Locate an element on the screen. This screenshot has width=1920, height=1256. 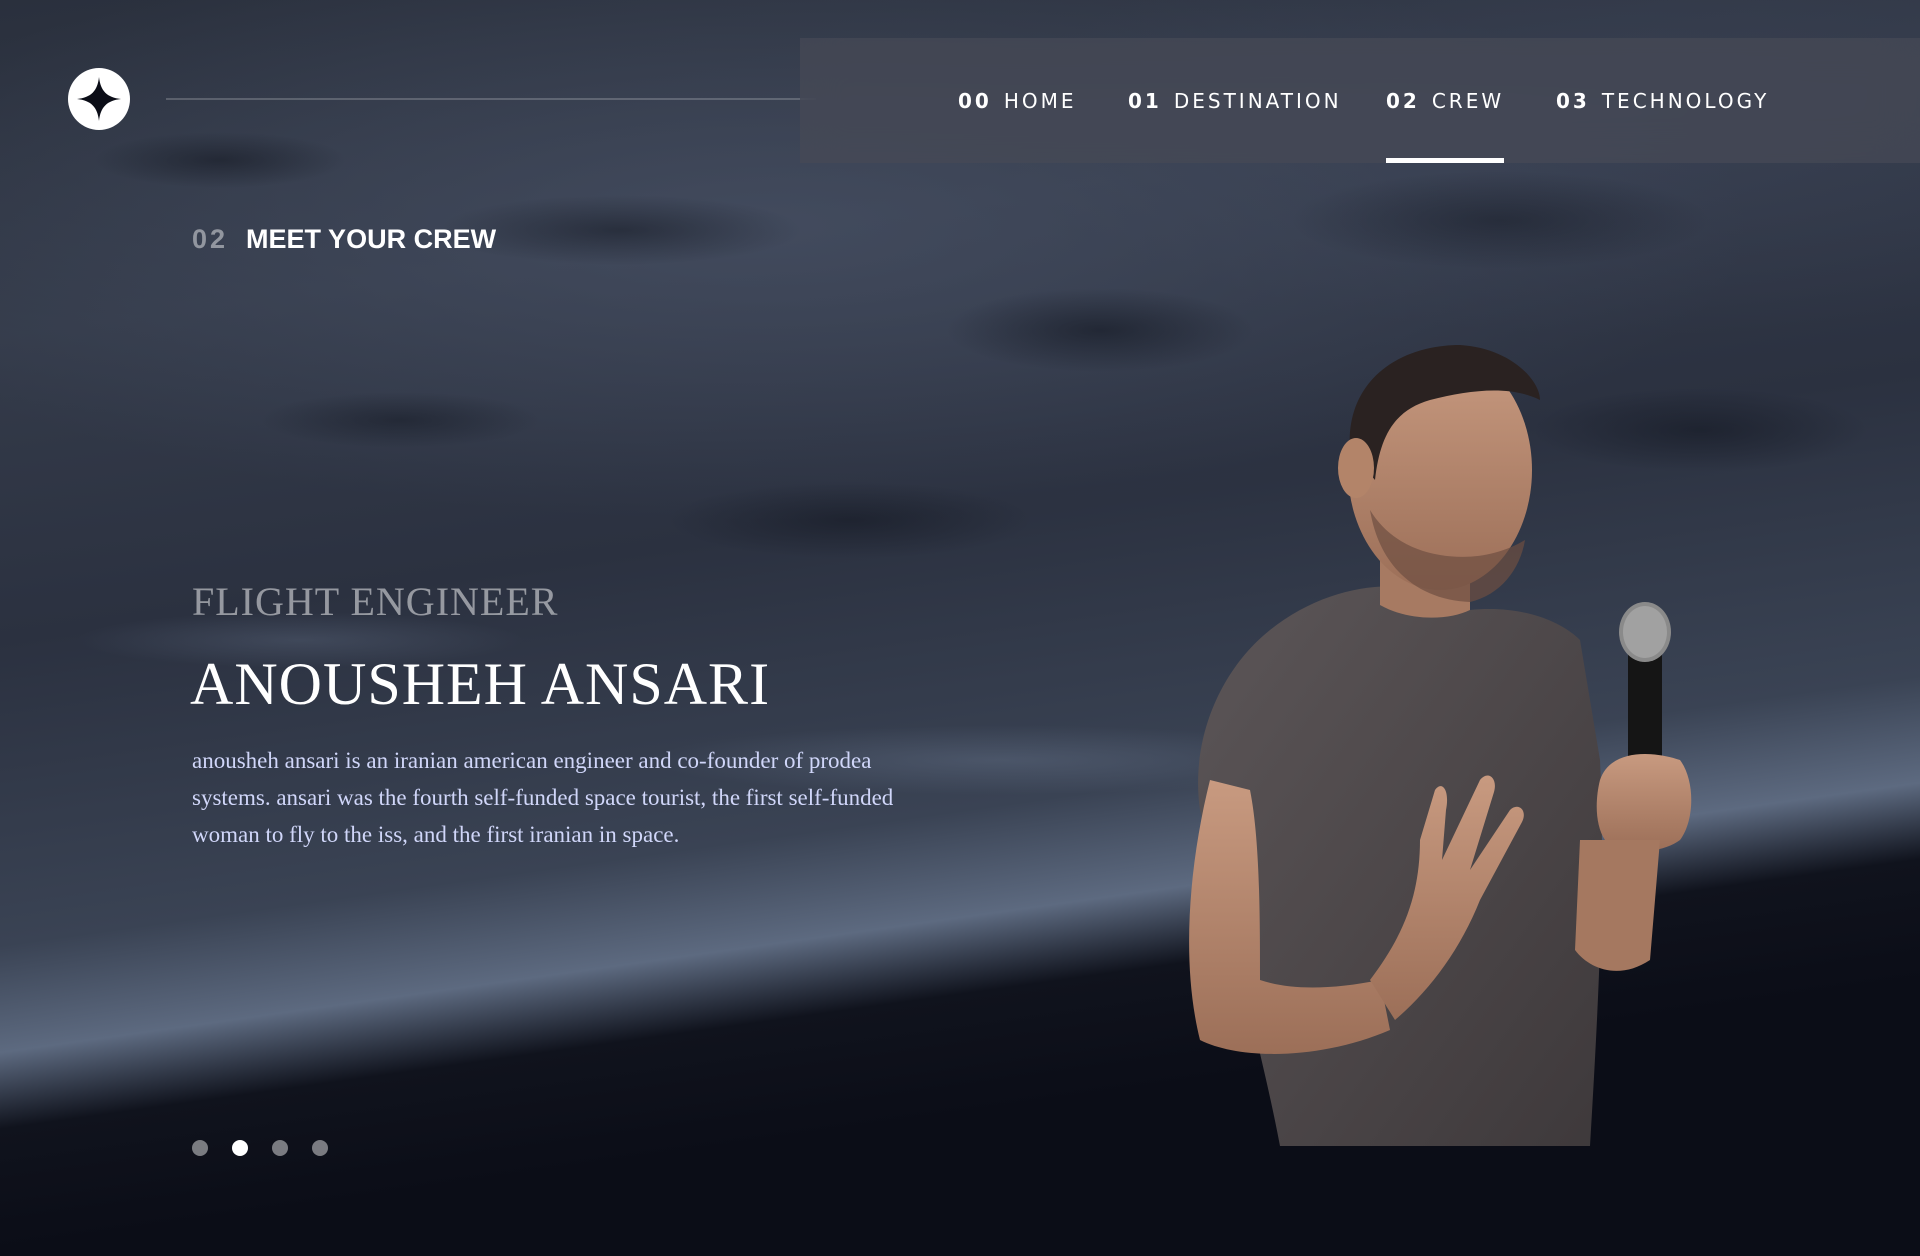
page-title: 02 MEET YOUR CREW is located at coordinates (344, 239).